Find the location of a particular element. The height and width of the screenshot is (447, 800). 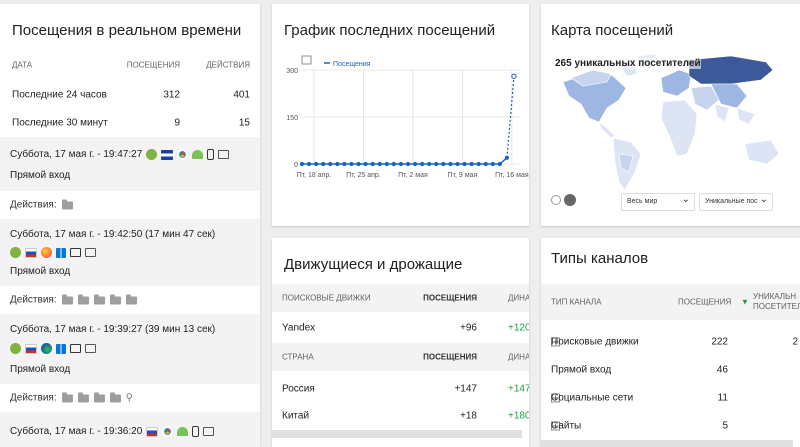

monitor-icon is located at coordinates (75, 252).